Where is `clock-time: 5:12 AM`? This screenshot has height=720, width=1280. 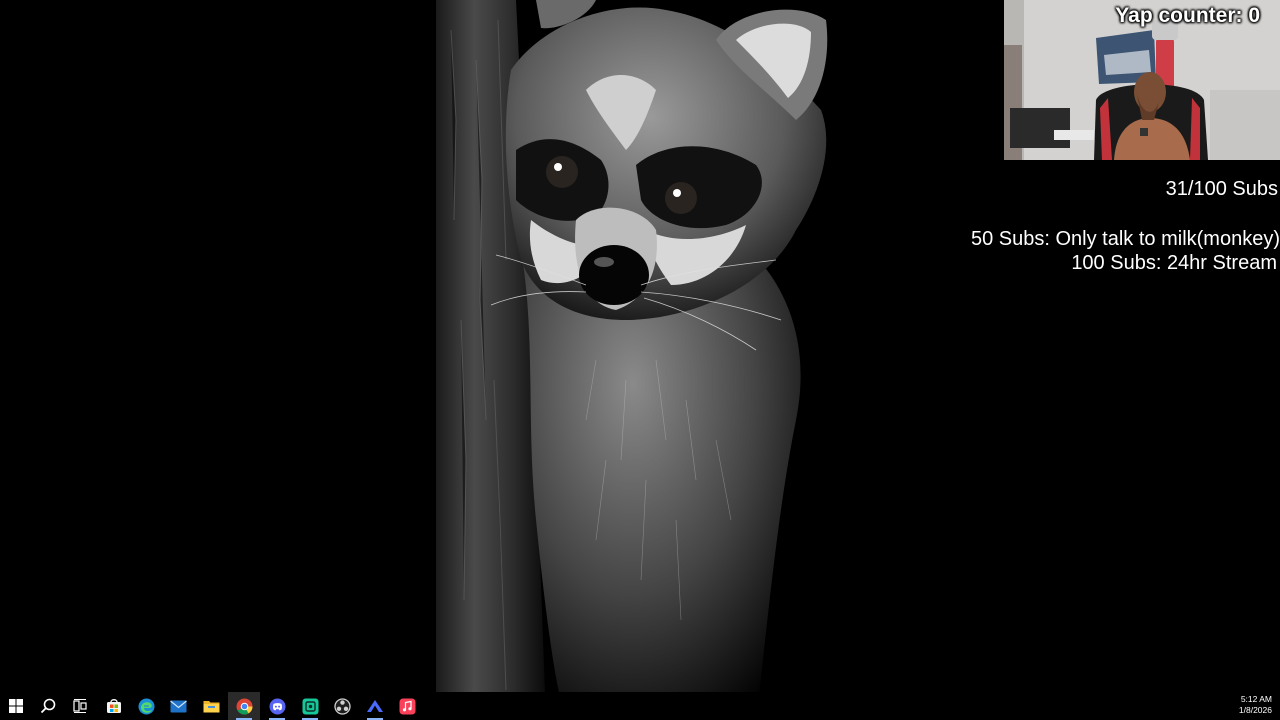 clock-time: 5:12 AM is located at coordinates (1256, 699).